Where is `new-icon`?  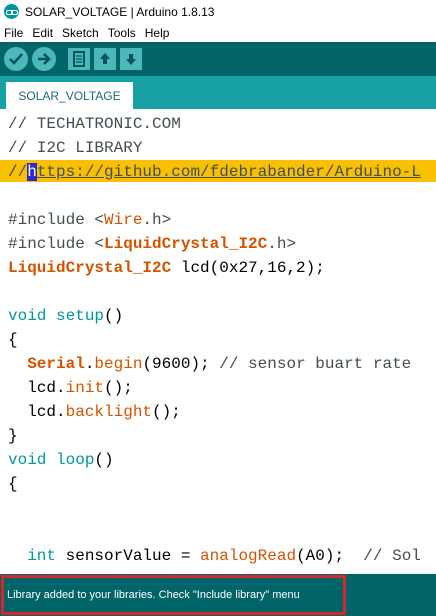
new-icon is located at coordinates (79, 59).